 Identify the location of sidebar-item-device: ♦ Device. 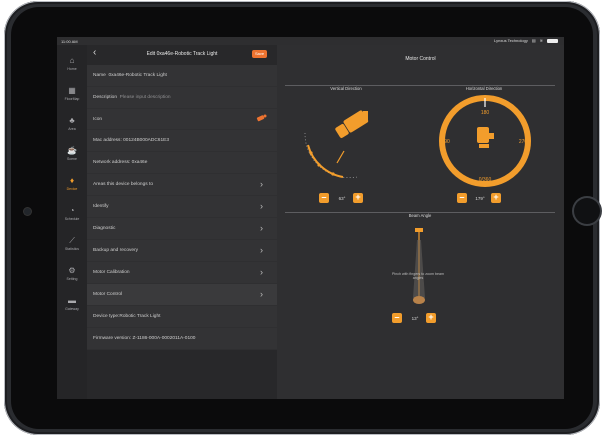
(72, 186).